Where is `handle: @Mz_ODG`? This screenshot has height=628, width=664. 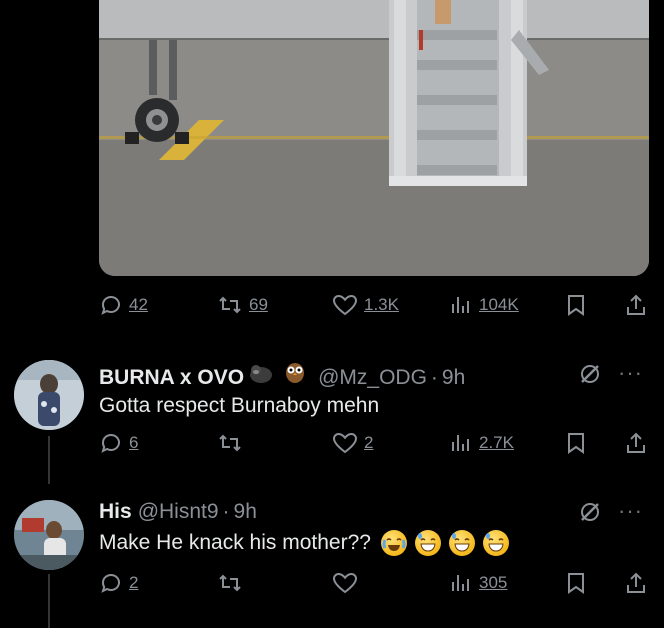
handle: @Mz_ODG is located at coordinates (372, 378).